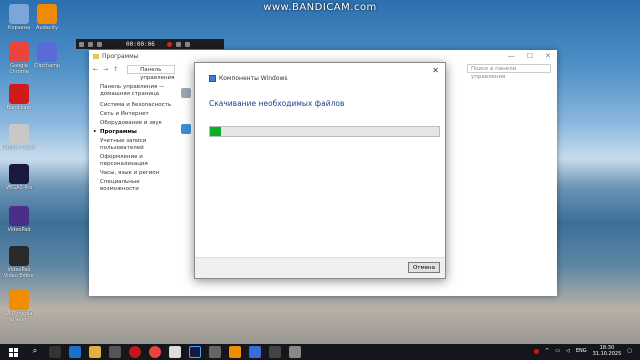  I want to click on window-title: Программы, so click(120, 56).